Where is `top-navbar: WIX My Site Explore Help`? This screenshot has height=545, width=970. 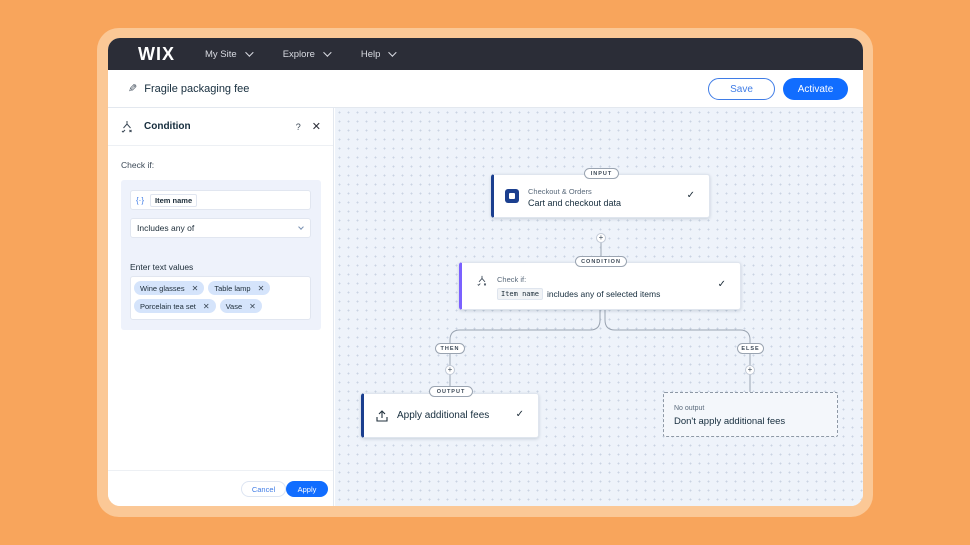
top-navbar: WIX My Site Explore Help is located at coordinates (485, 54).